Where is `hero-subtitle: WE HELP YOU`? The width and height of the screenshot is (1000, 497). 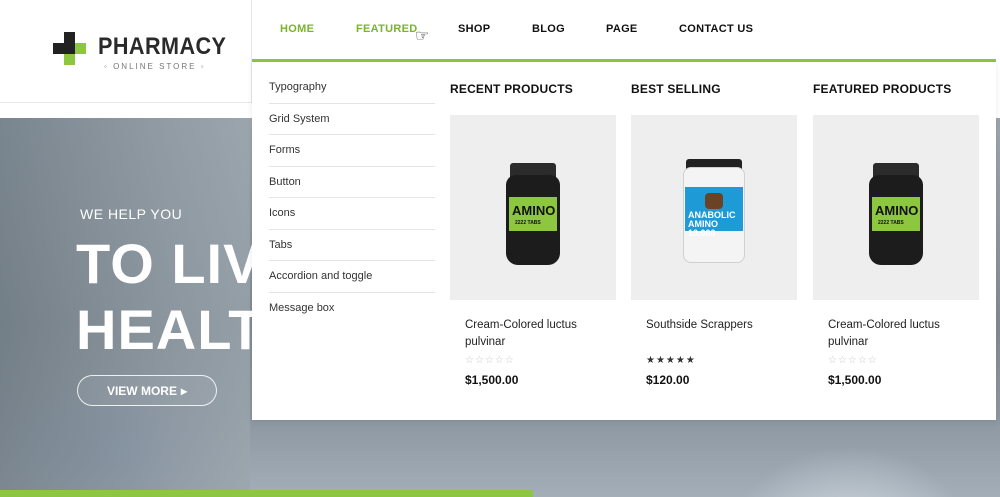 hero-subtitle: WE HELP YOU is located at coordinates (131, 214).